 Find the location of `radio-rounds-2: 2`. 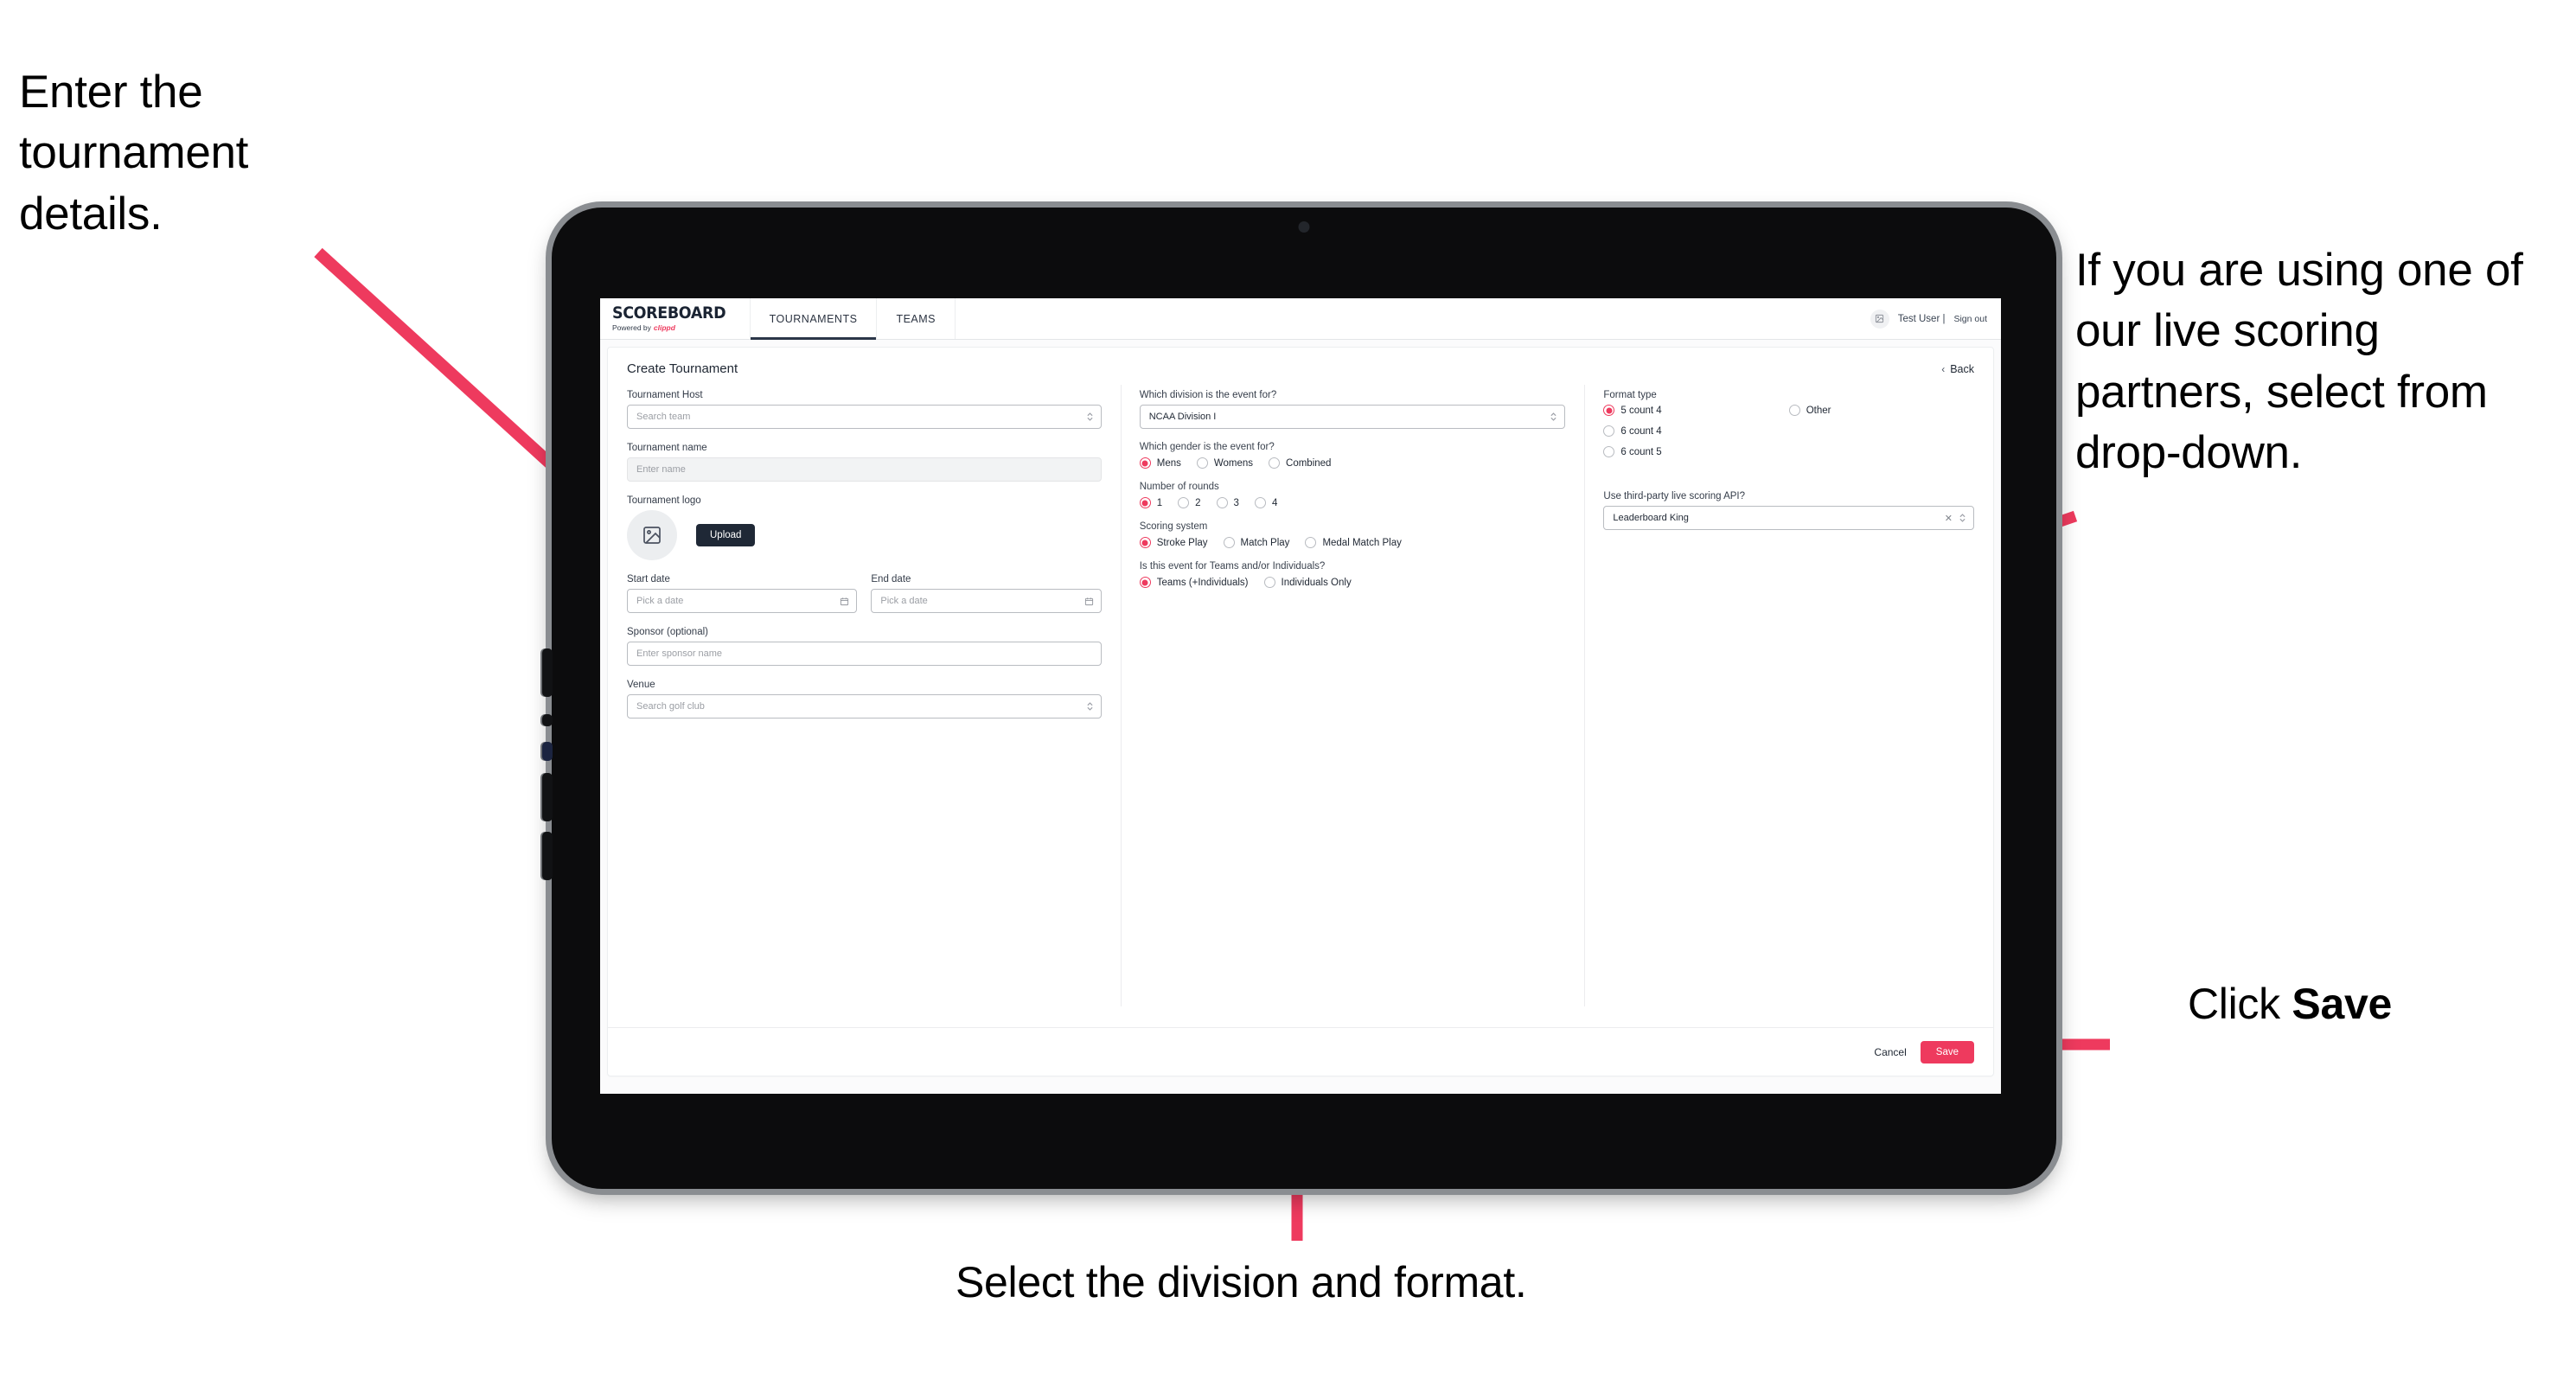

radio-rounds-2: 2 is located at coordinates (1189, 502).